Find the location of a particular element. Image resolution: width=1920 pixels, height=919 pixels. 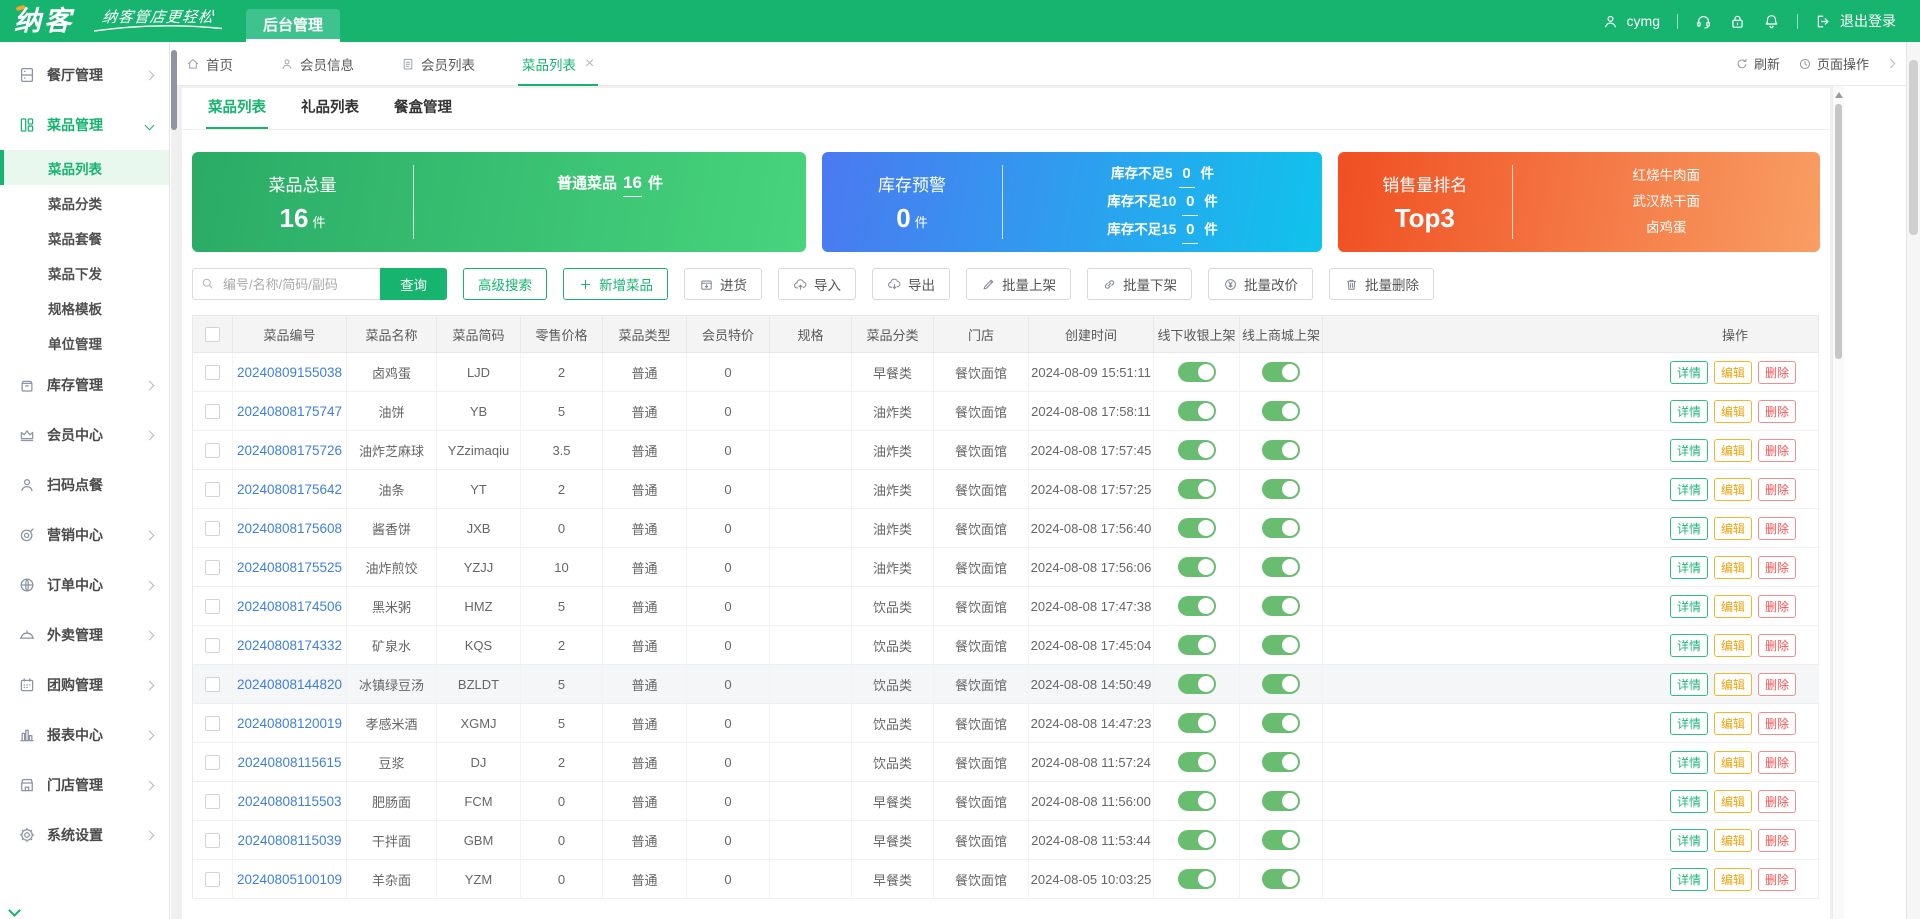

sidebar-item-scan-order: 扫码点餐 is located at coordinates (84, 485).